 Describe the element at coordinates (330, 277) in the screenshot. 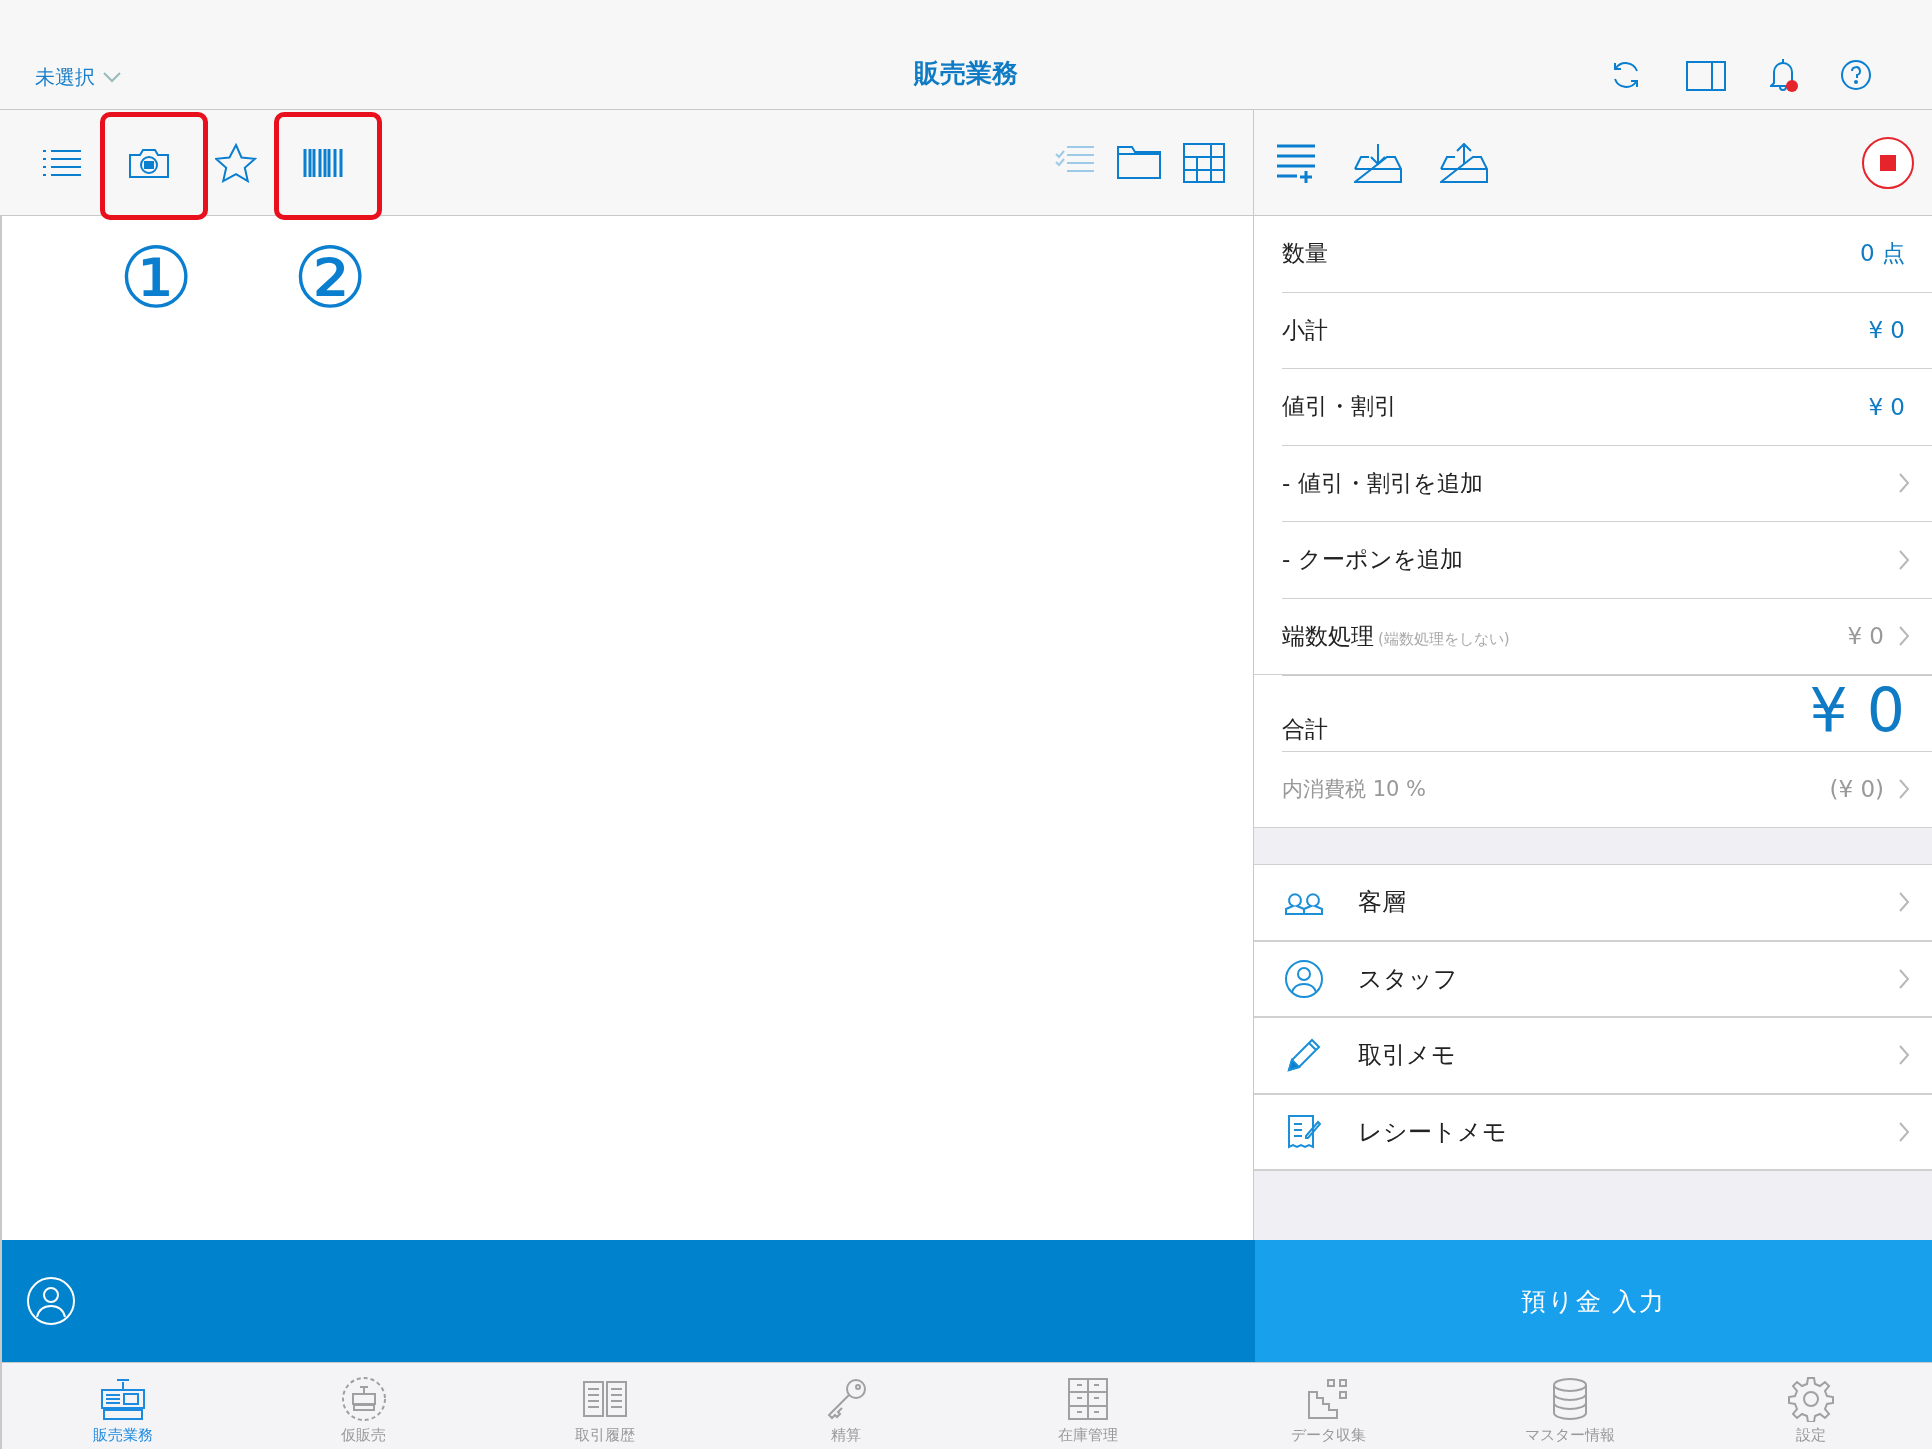

I see `callout-number: ②` at that location.